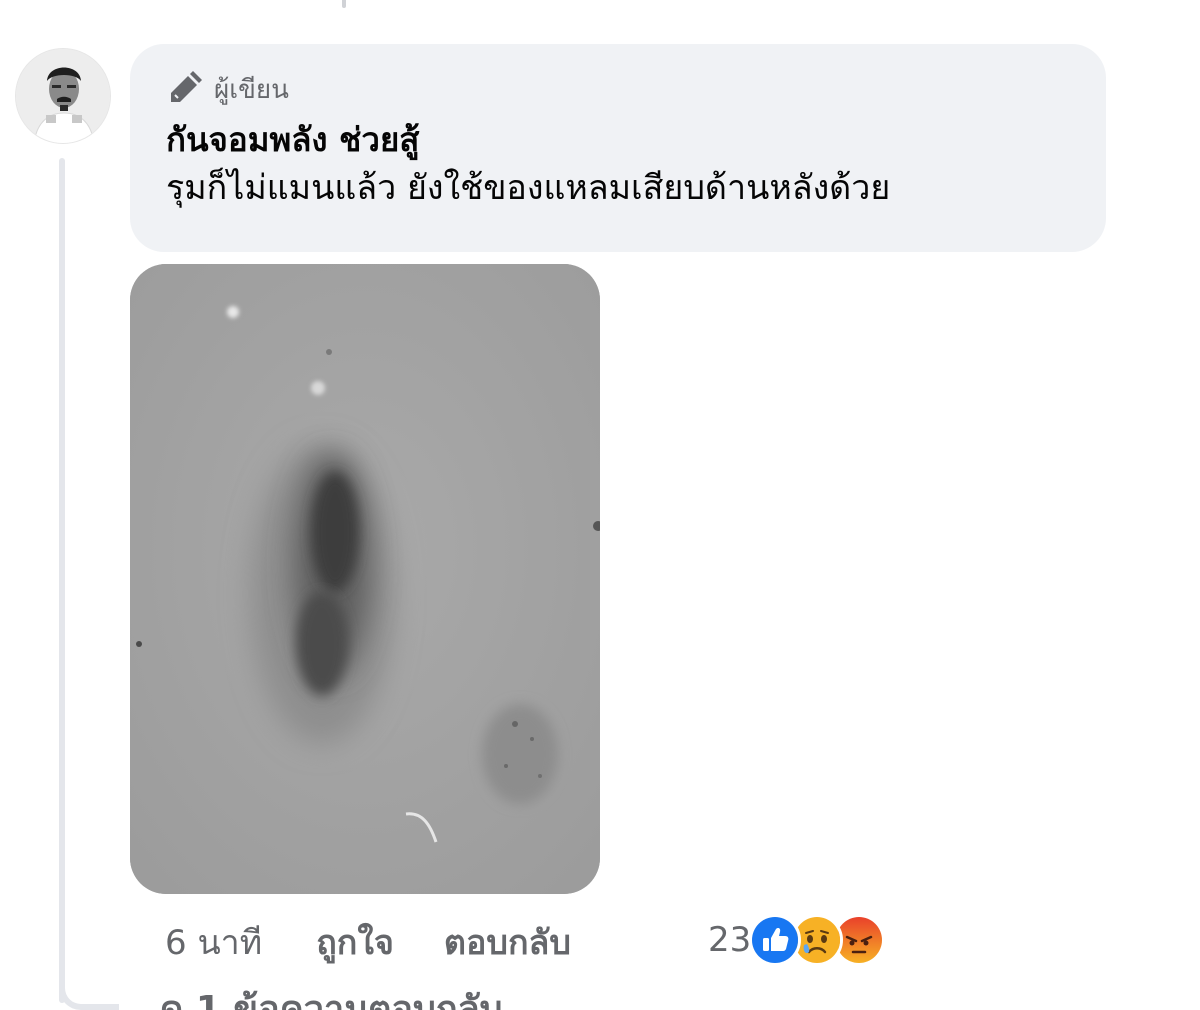  Describe the element at coordinates (331, 999) in the screenshot. I see `view-replies-link: ดู 1 ข้อความตอบกลับ` at that location.